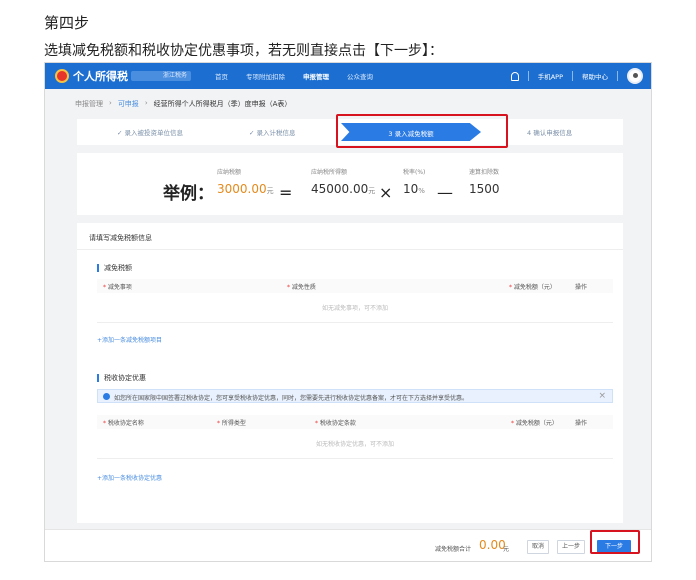  What do you see at coordinates (576, 76) in the screenshot?
I see `topbar-right: 手机APP 帮助中心` at bounding box center [576, 76].